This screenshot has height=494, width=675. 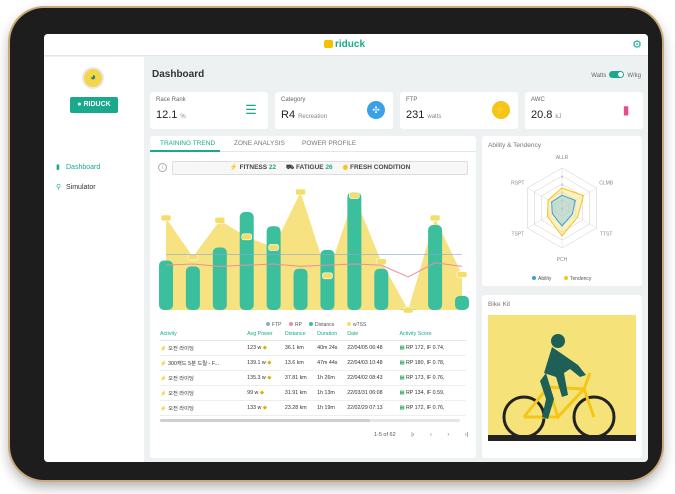 I want to click on ftp-card: FTP 231 watts ⚡, so click(x=459, y=110).